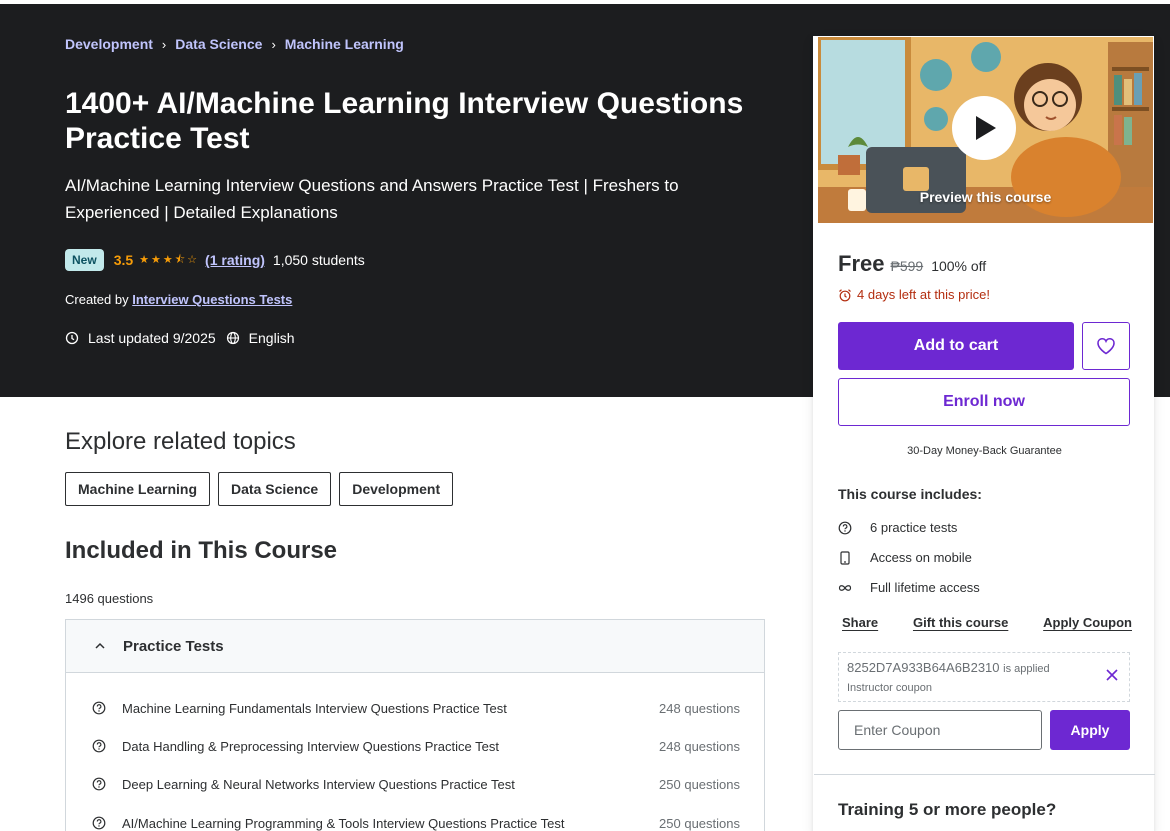 The height and width of the screenshot is (831, 1170). What do you see at coordinates (921, 557) in the screenshot?
I see `include-text: Access on mobile` at bounding box center [921, 557].